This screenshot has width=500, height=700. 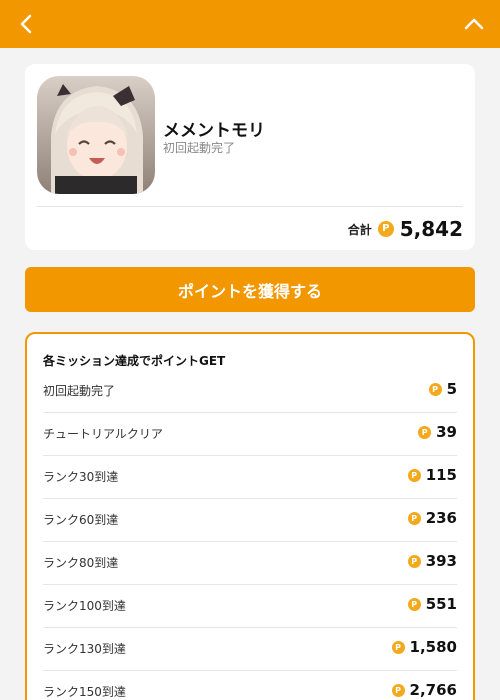 I want to click on mission-item: ランク130到達 P 1,580, so click(x=250, y=649).